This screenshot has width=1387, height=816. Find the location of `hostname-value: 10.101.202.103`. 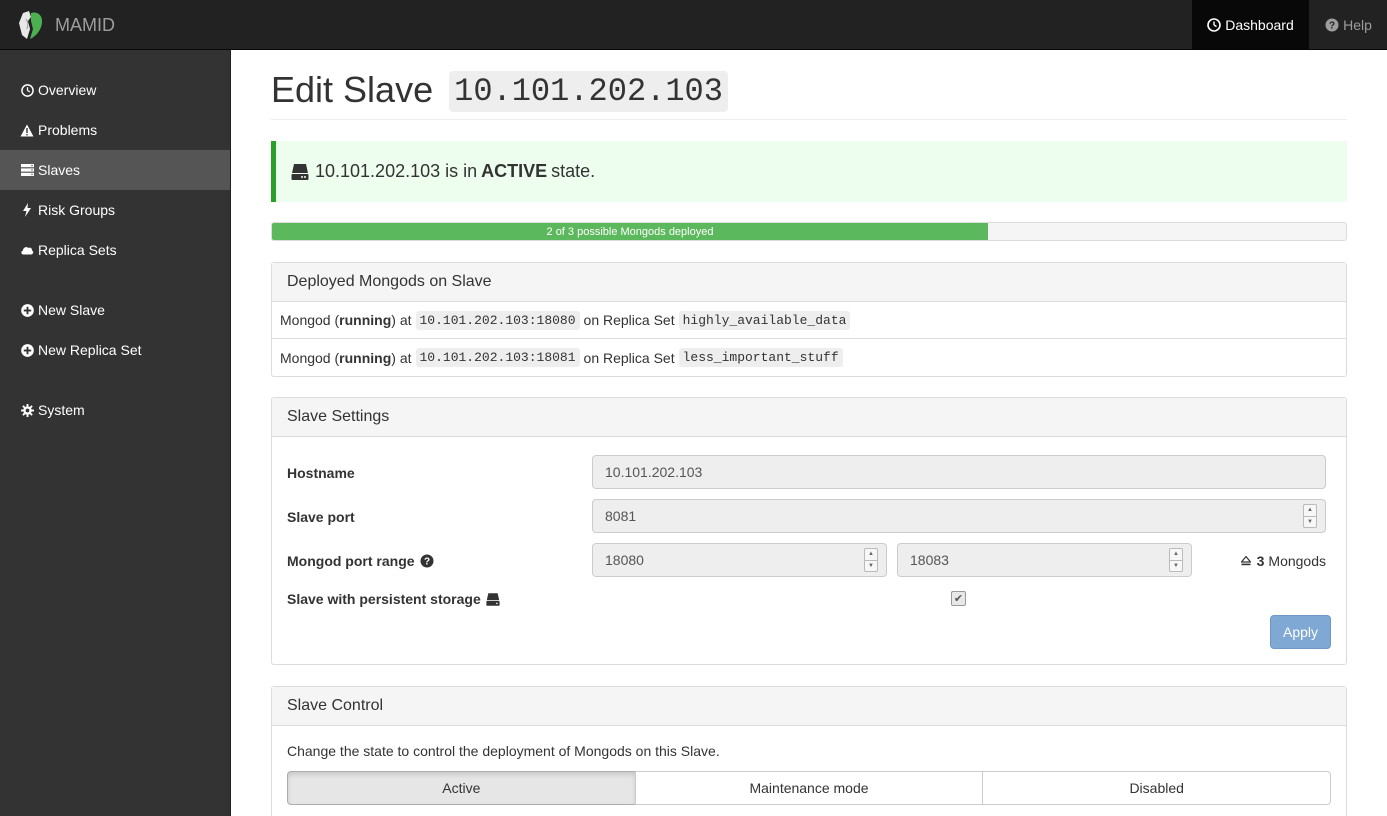

hostname-value: 10.101.202.103 is located at coordinates (654, 472).